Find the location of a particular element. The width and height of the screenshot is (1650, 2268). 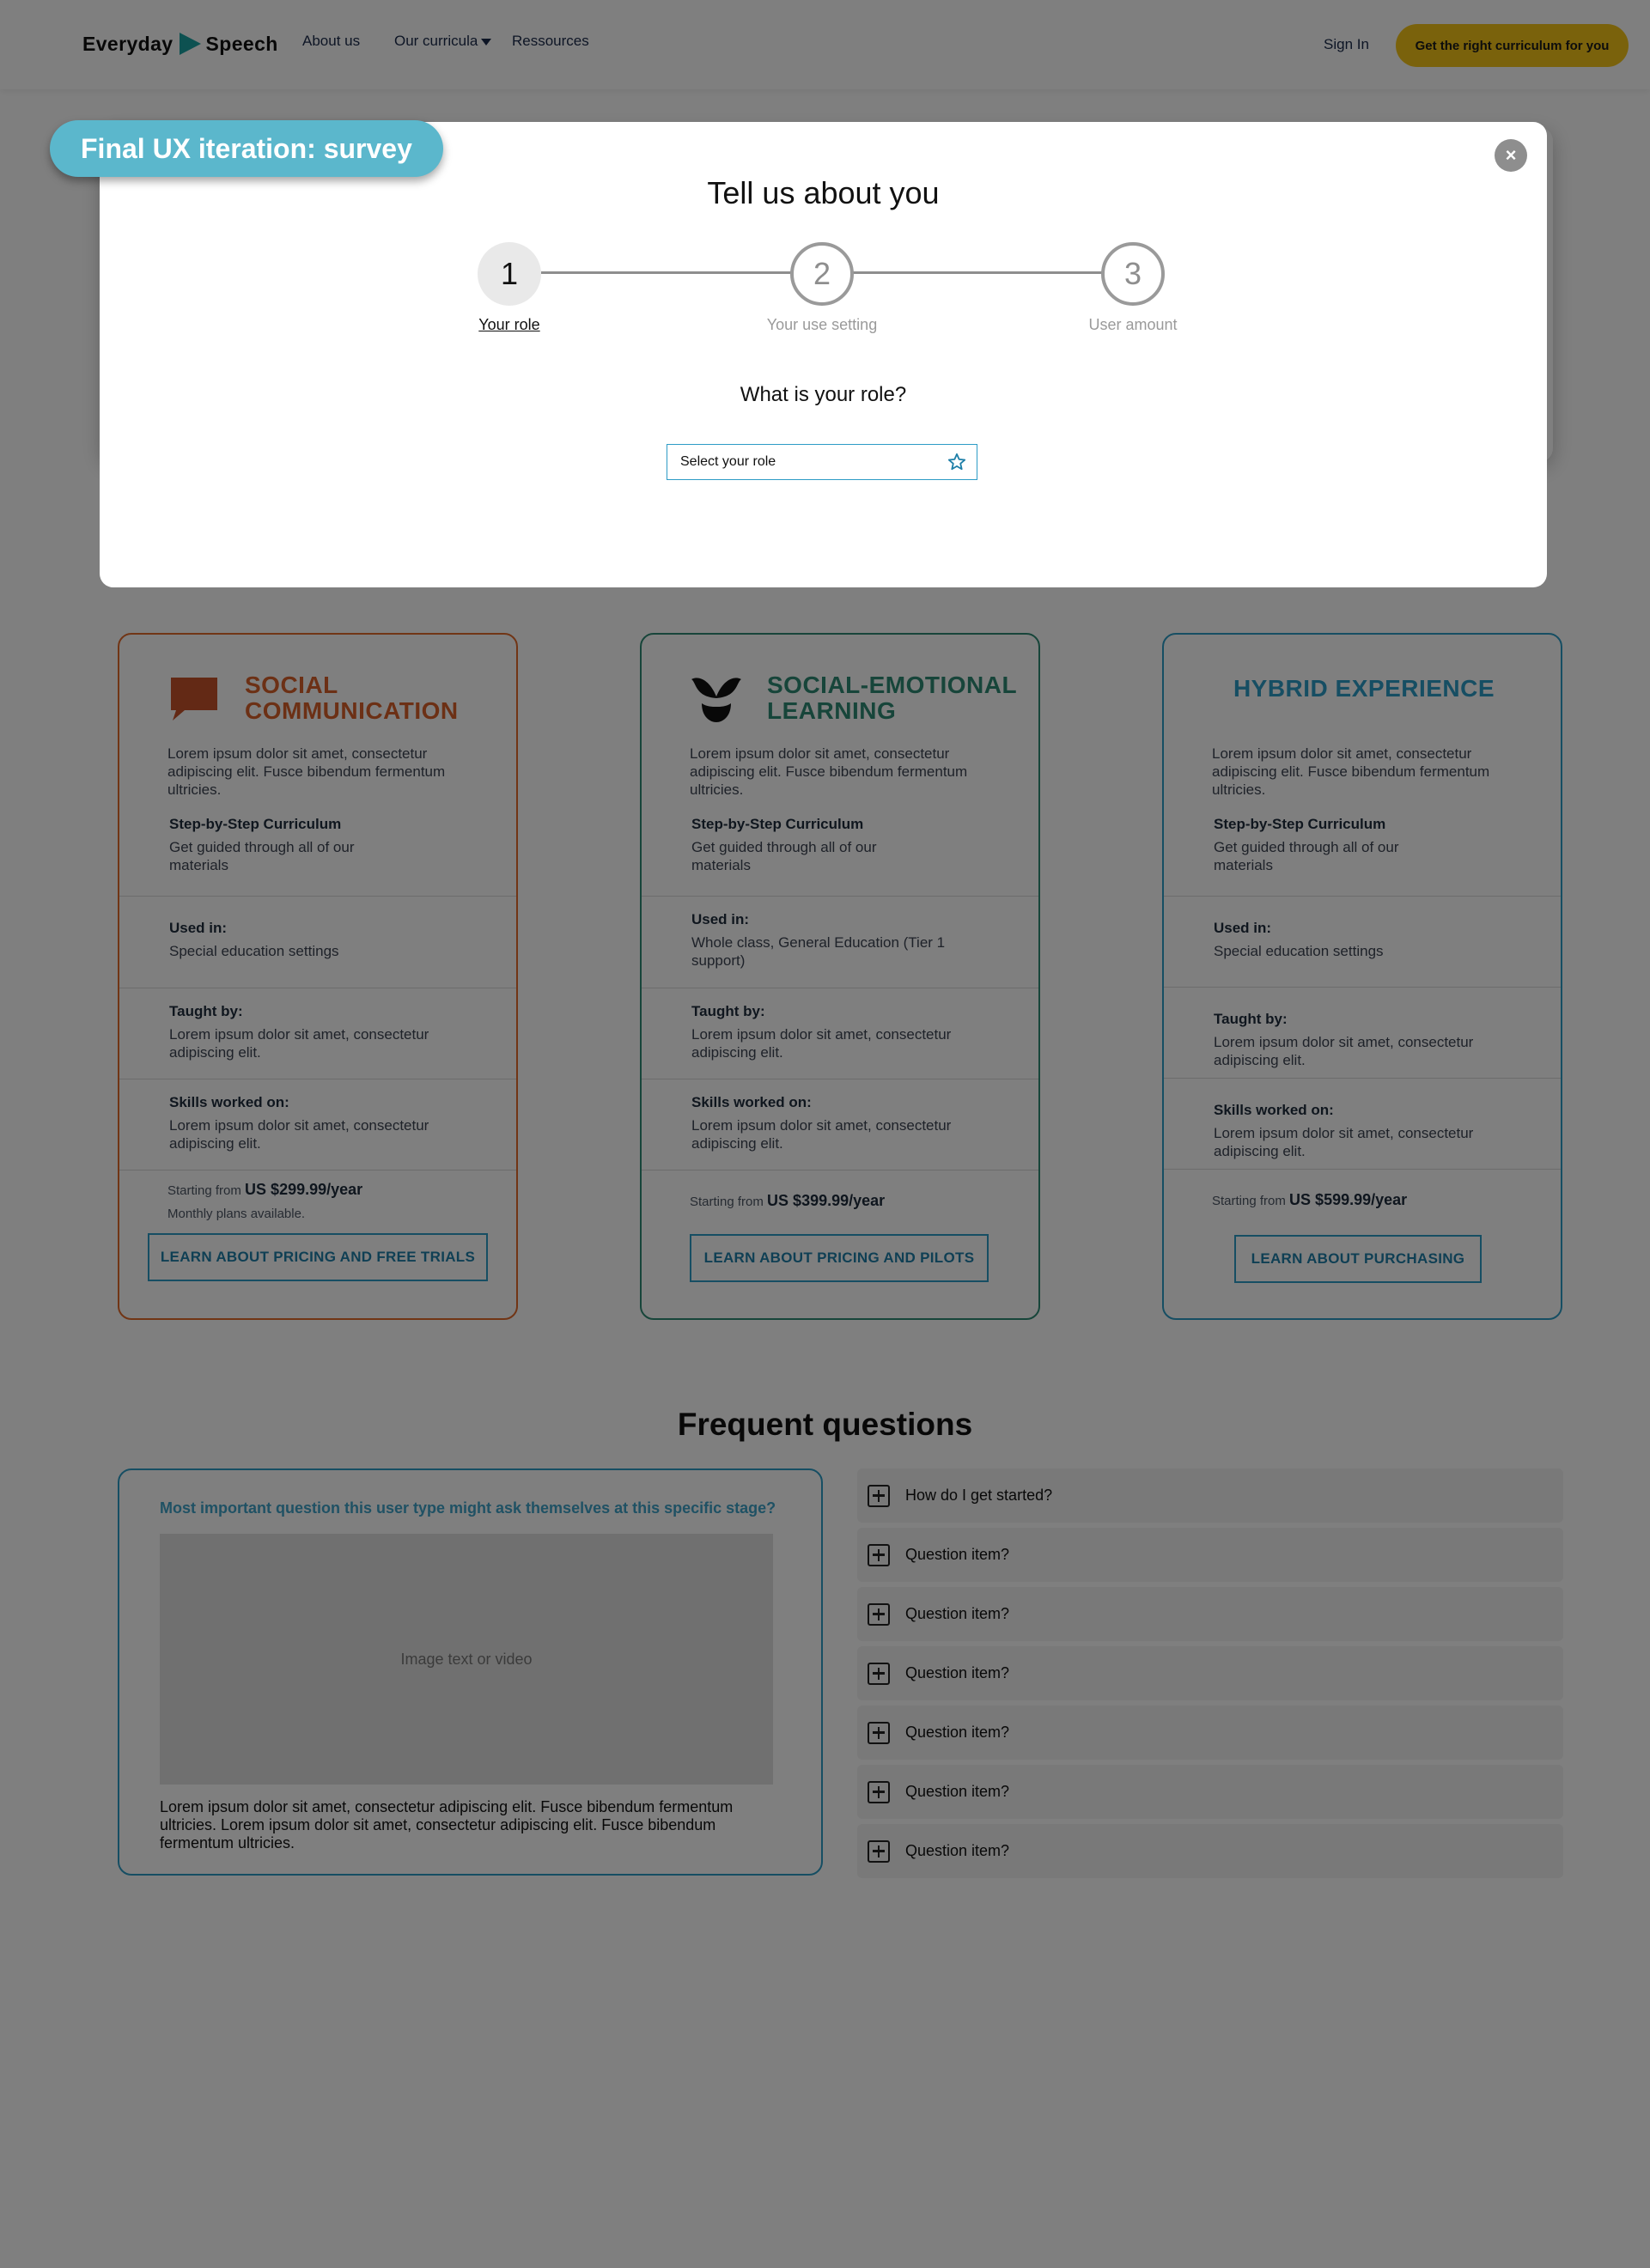

step-1-circle: 1 is located at coordinates (510, 274).